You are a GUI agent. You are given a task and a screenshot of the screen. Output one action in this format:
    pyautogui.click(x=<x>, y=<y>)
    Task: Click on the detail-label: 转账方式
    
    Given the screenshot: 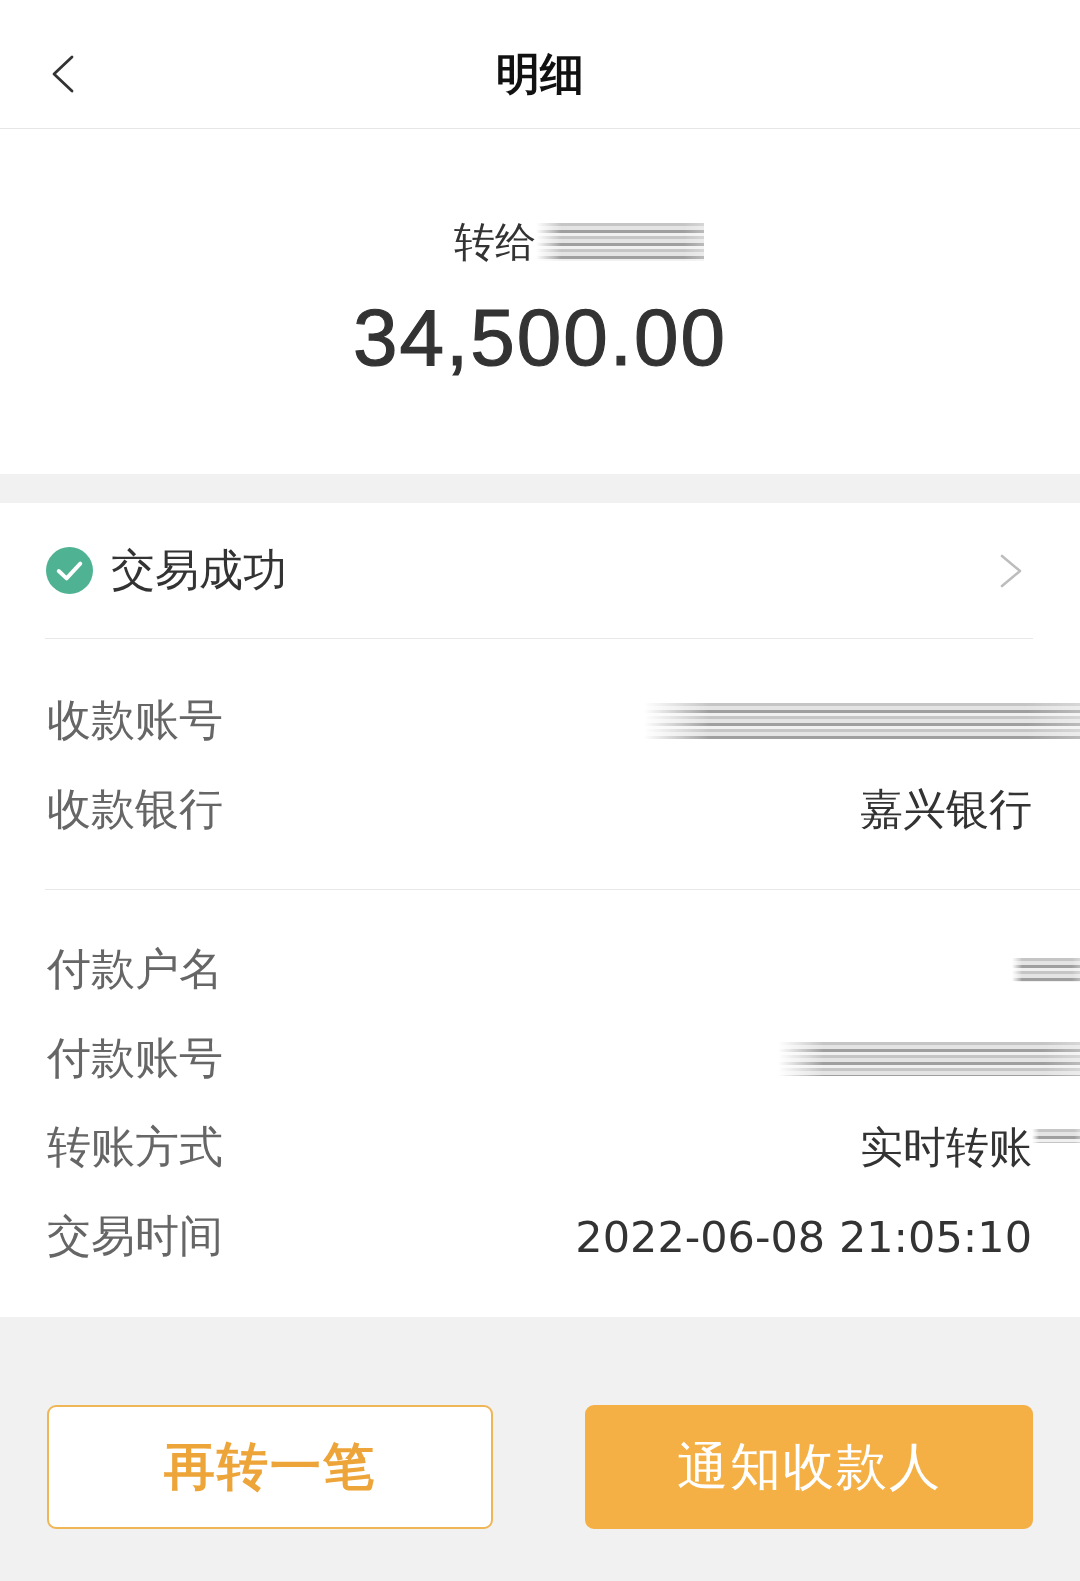 What is the action you would take?
    pyautogui.click(x=135, y=1147)
    